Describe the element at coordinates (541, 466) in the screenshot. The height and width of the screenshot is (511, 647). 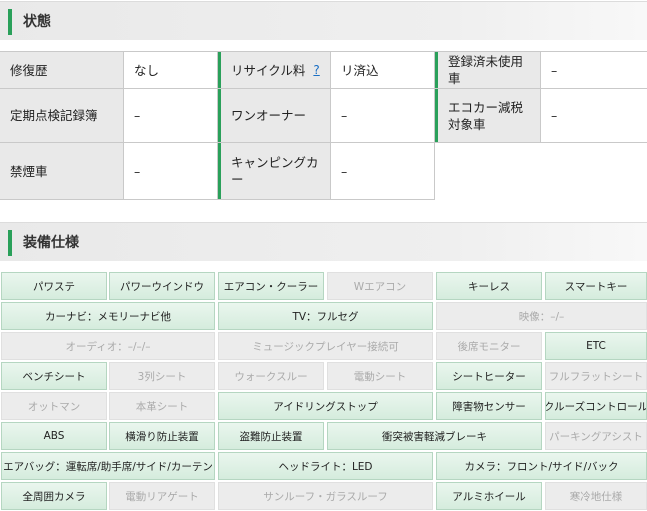
I see `equipment-item: カメラ：フロント/サイド/バック` at that location.